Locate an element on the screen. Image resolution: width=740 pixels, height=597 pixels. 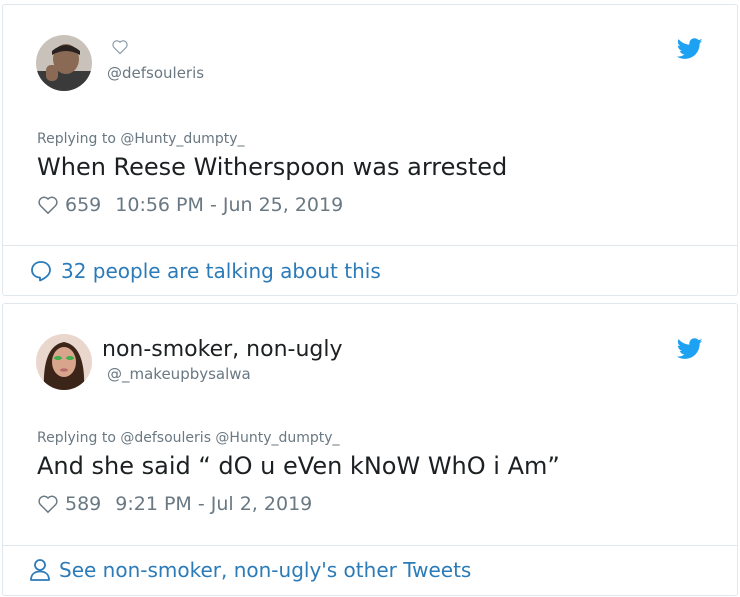
conversation-link-label: 32 people are talking about this is located at coordinates (221, 271).